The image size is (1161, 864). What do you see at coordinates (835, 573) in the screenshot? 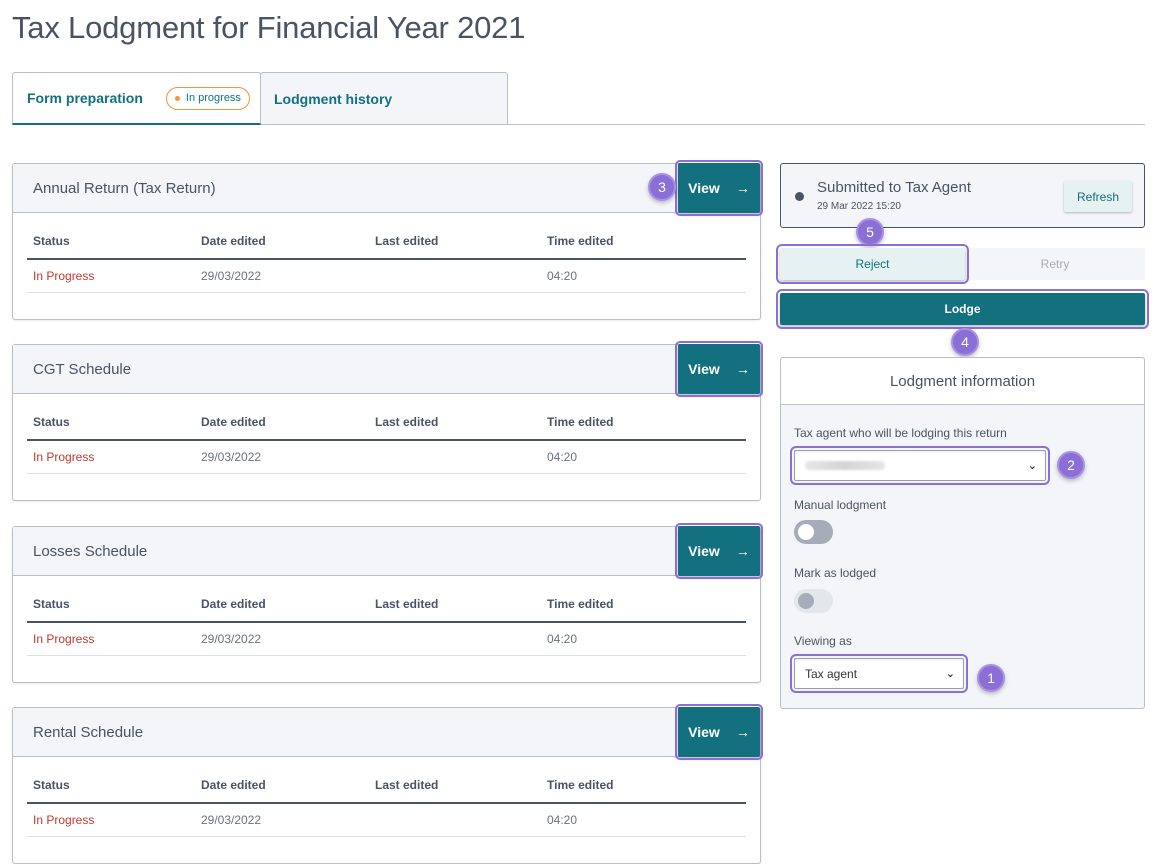
I see `mark-as-lodged-label: Mark as lodged` at bounding box center [835, 573].